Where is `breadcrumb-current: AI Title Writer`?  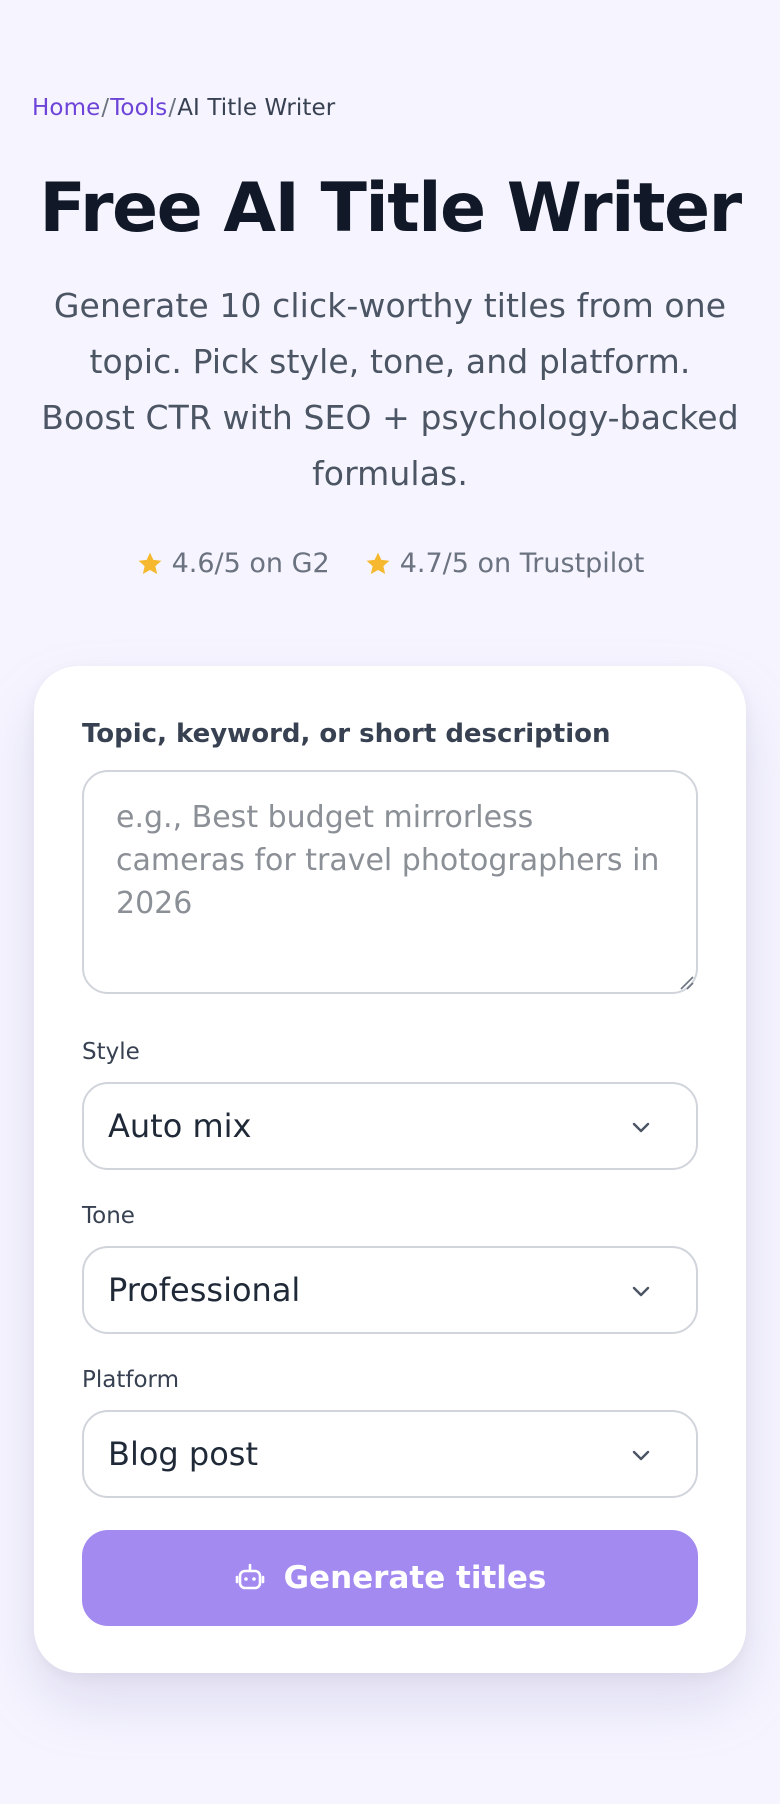 breadcrumb-current: AI Title Writer is located at coordinates (256, 108).